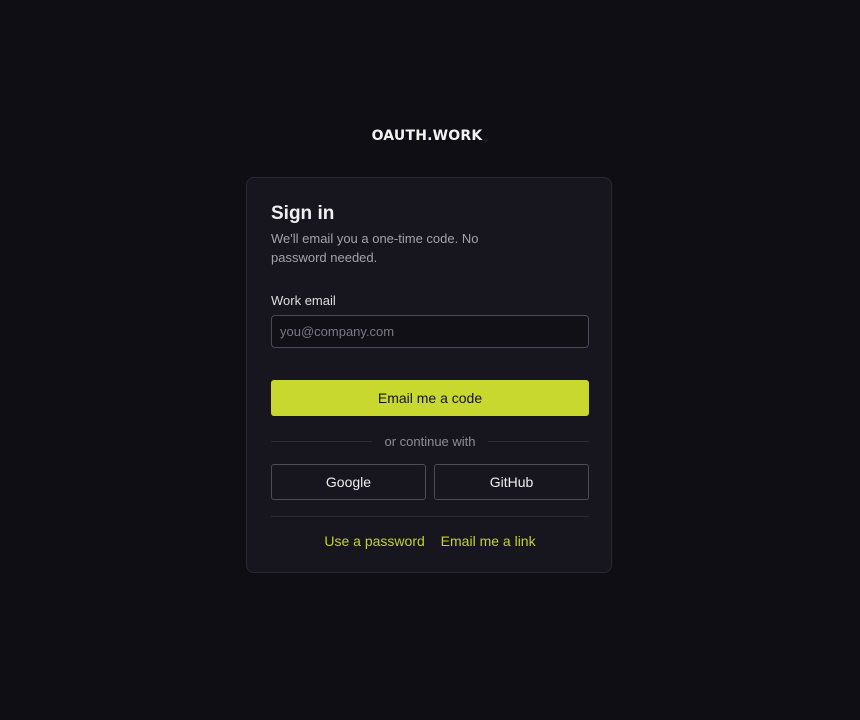 This screenshot has height=720, width=860. I want to click on email-me-a-code-button: Email me a code, so click(430, 398).